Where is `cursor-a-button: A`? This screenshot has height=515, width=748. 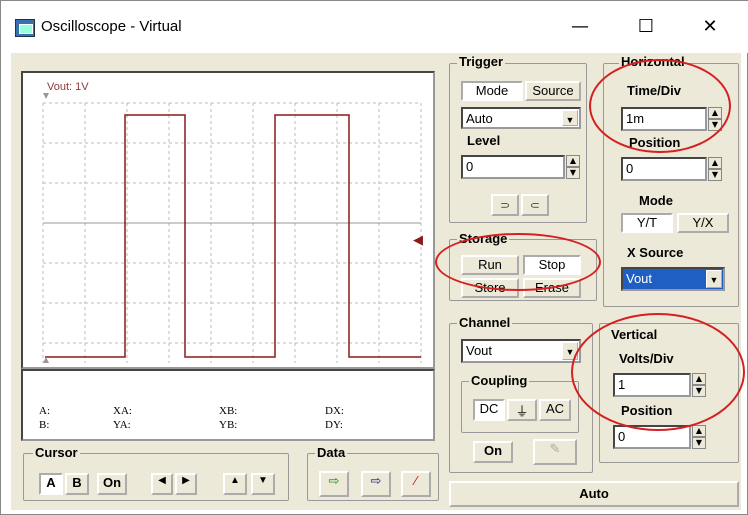 cursor-a-button: A is located at coordinates (51, 484).